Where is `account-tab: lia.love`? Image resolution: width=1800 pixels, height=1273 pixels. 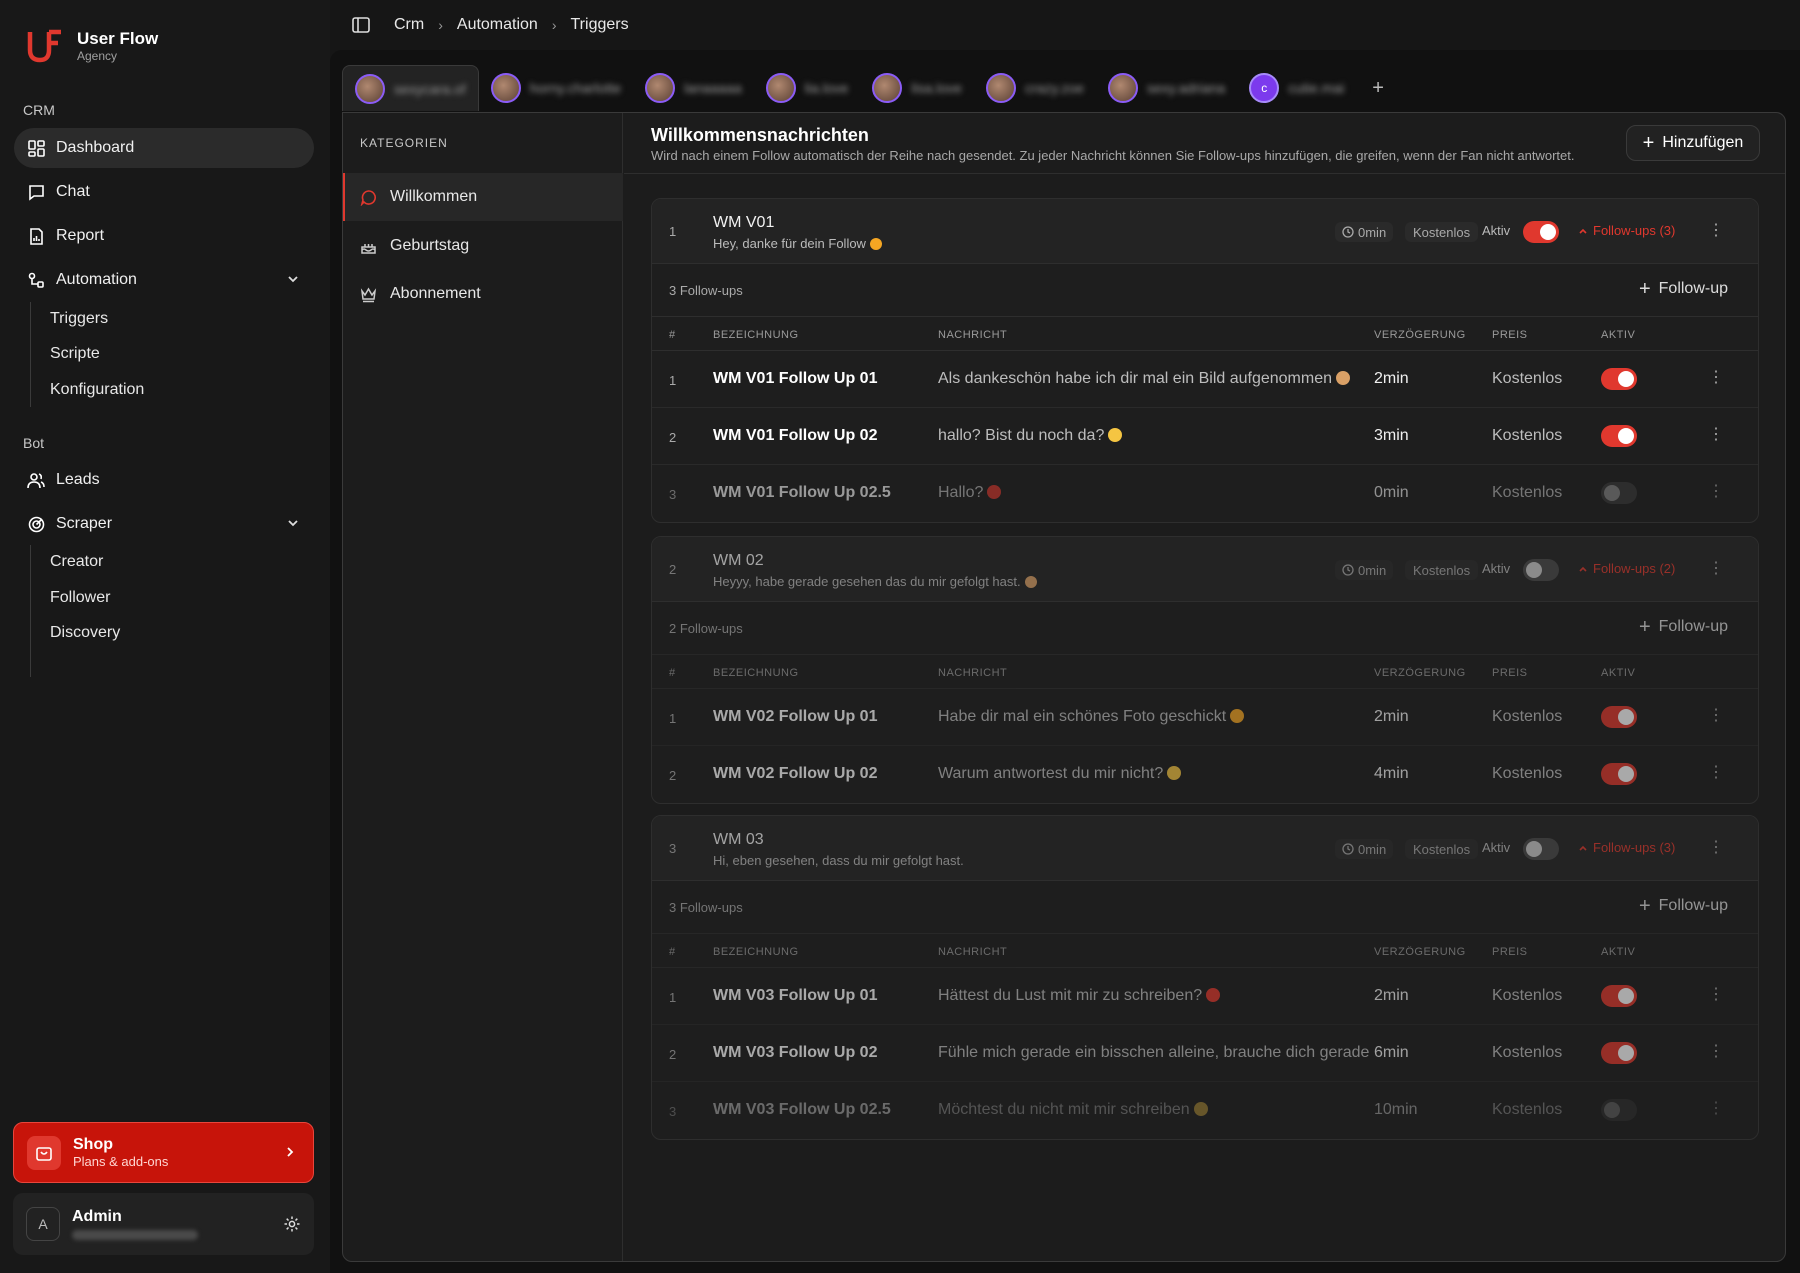
account-tab: lia.love is located at coordinates (807, 88).